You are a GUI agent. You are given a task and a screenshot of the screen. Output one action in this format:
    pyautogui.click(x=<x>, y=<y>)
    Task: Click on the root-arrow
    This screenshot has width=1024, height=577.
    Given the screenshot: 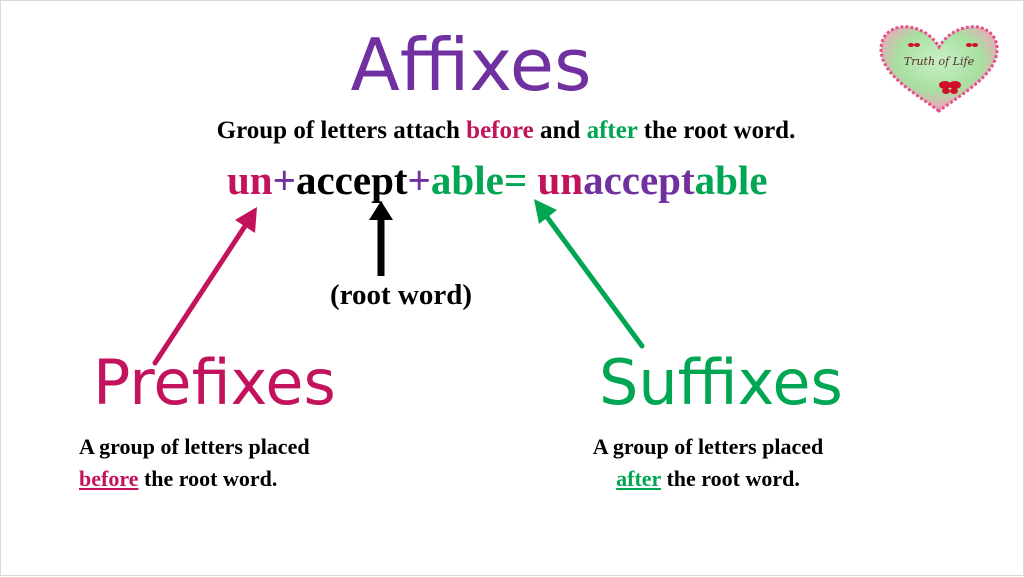 What is the action you would take?
    pyautogui.click(x=381, y=238)
    